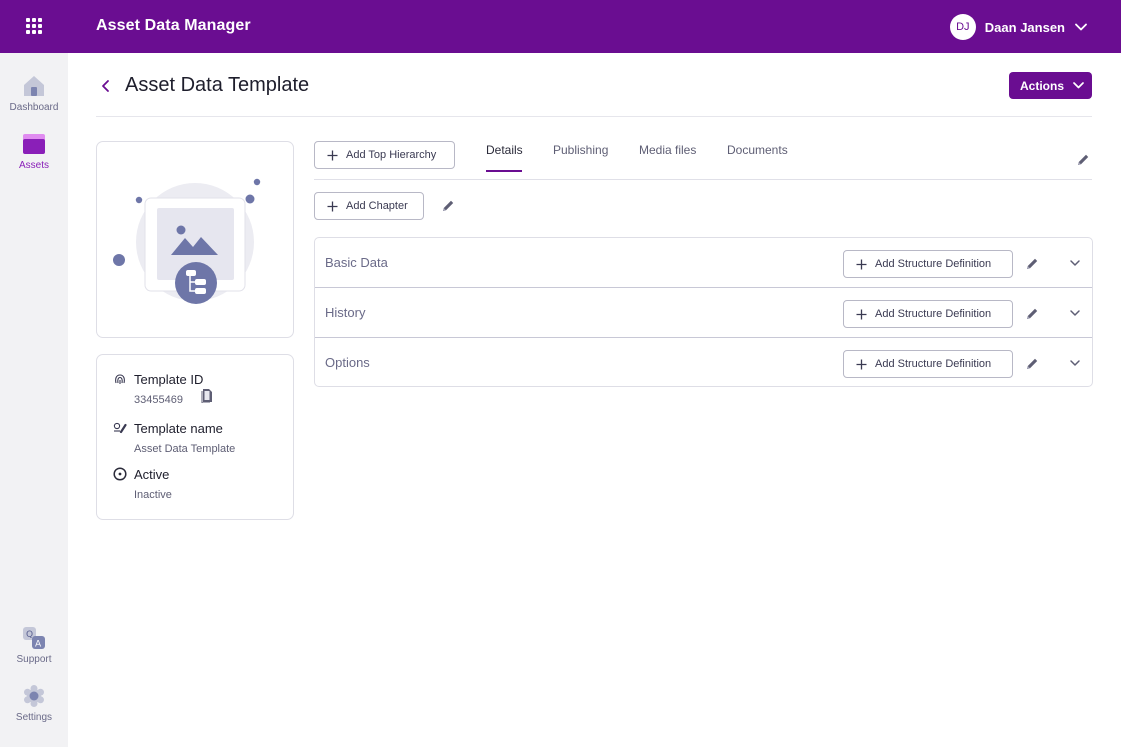  Describe the element at coordinates (667, 150) in the screenshot. I see `tab-media-files: Media files` at that location.